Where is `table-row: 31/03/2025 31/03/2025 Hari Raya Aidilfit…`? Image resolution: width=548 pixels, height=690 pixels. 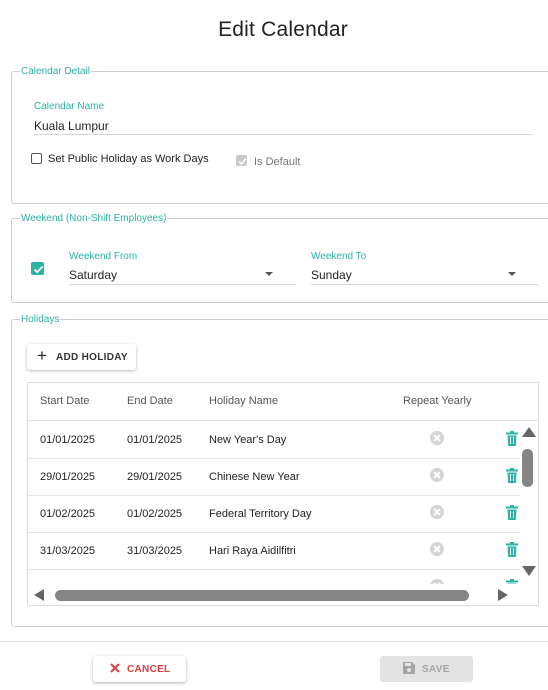
table-row: 31/03/2025 31/03/2025 Hari Raya Aidilfit… is located at coordinates (274, 551).